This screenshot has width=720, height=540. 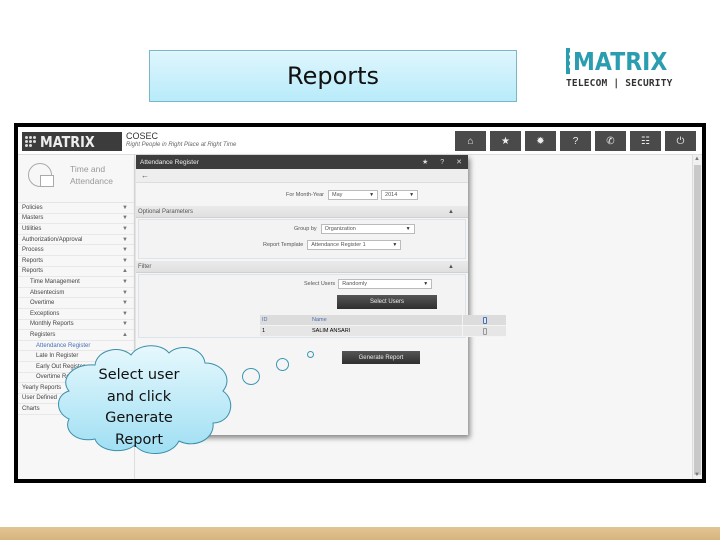 I want to click on brand-logo: MATRIX TELECOM | SECURITY, so click(x=623, y=71).